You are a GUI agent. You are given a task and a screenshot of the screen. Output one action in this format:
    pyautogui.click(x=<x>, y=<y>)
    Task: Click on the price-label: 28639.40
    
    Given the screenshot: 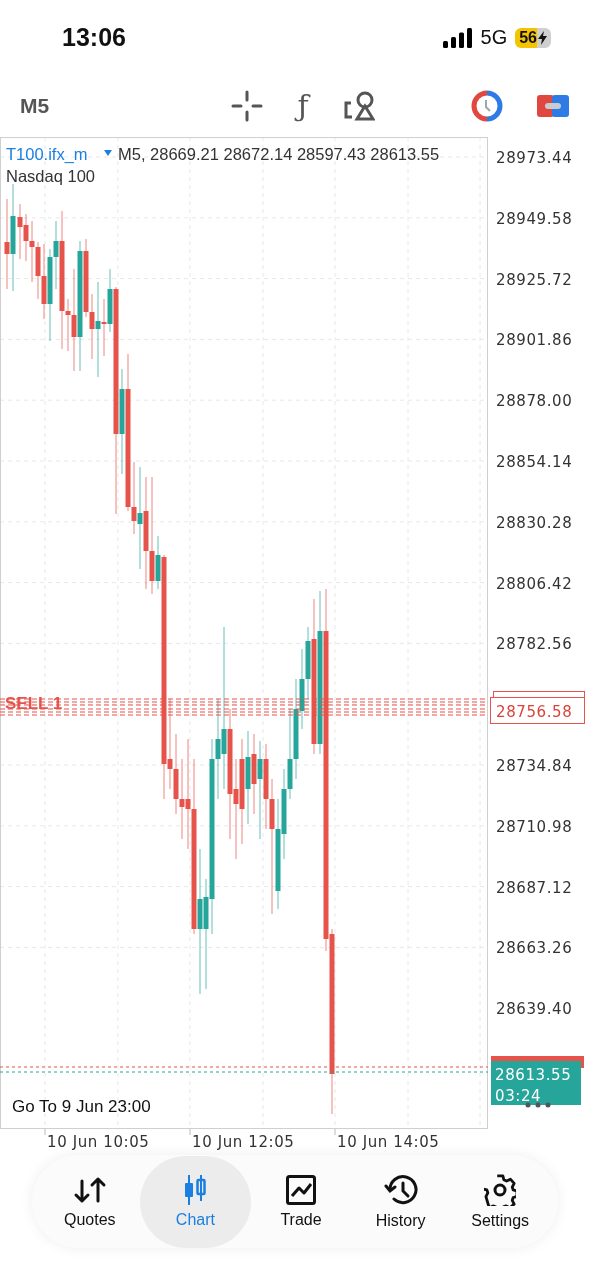 What is the action you would take?
    pyautogui.click(x=534, y=1009)
    